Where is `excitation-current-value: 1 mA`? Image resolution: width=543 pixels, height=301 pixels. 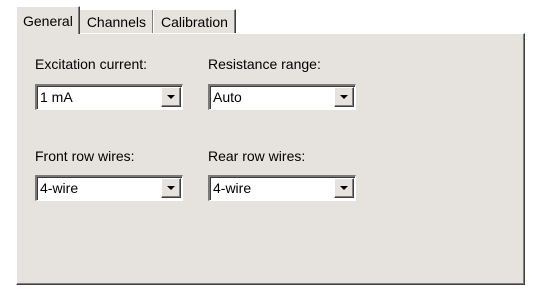
excitation-current-value: 1 mA is located at coordinates (56, 97).